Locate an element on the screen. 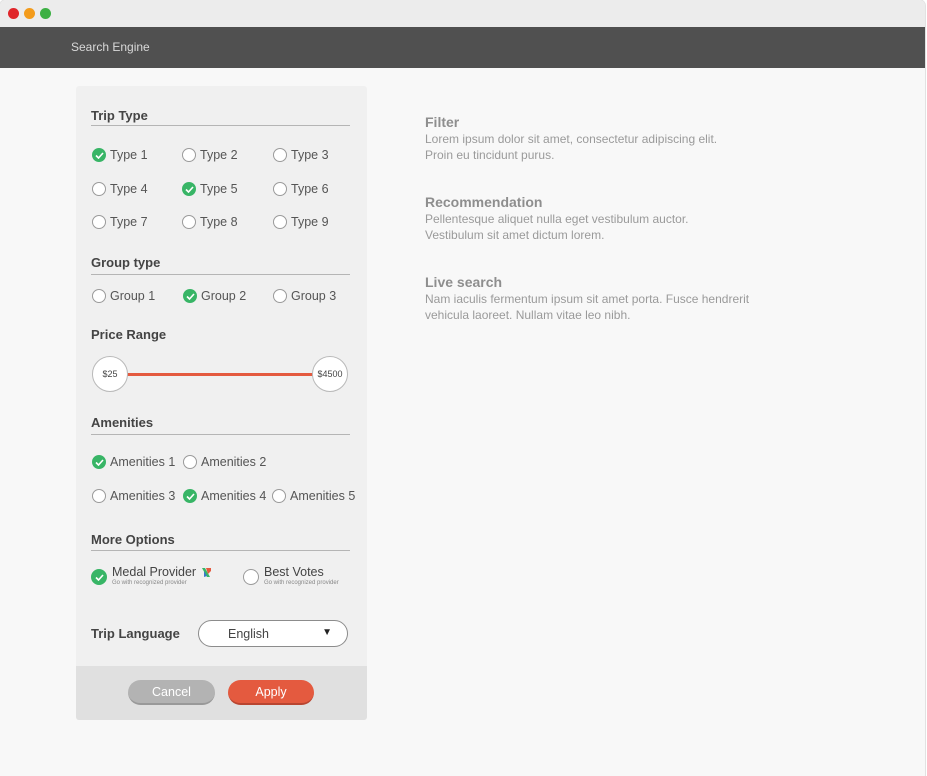 This screenshot has height=776, width=927. amenity-option-label: Amenities 5 is located at coordinates (323, 496).